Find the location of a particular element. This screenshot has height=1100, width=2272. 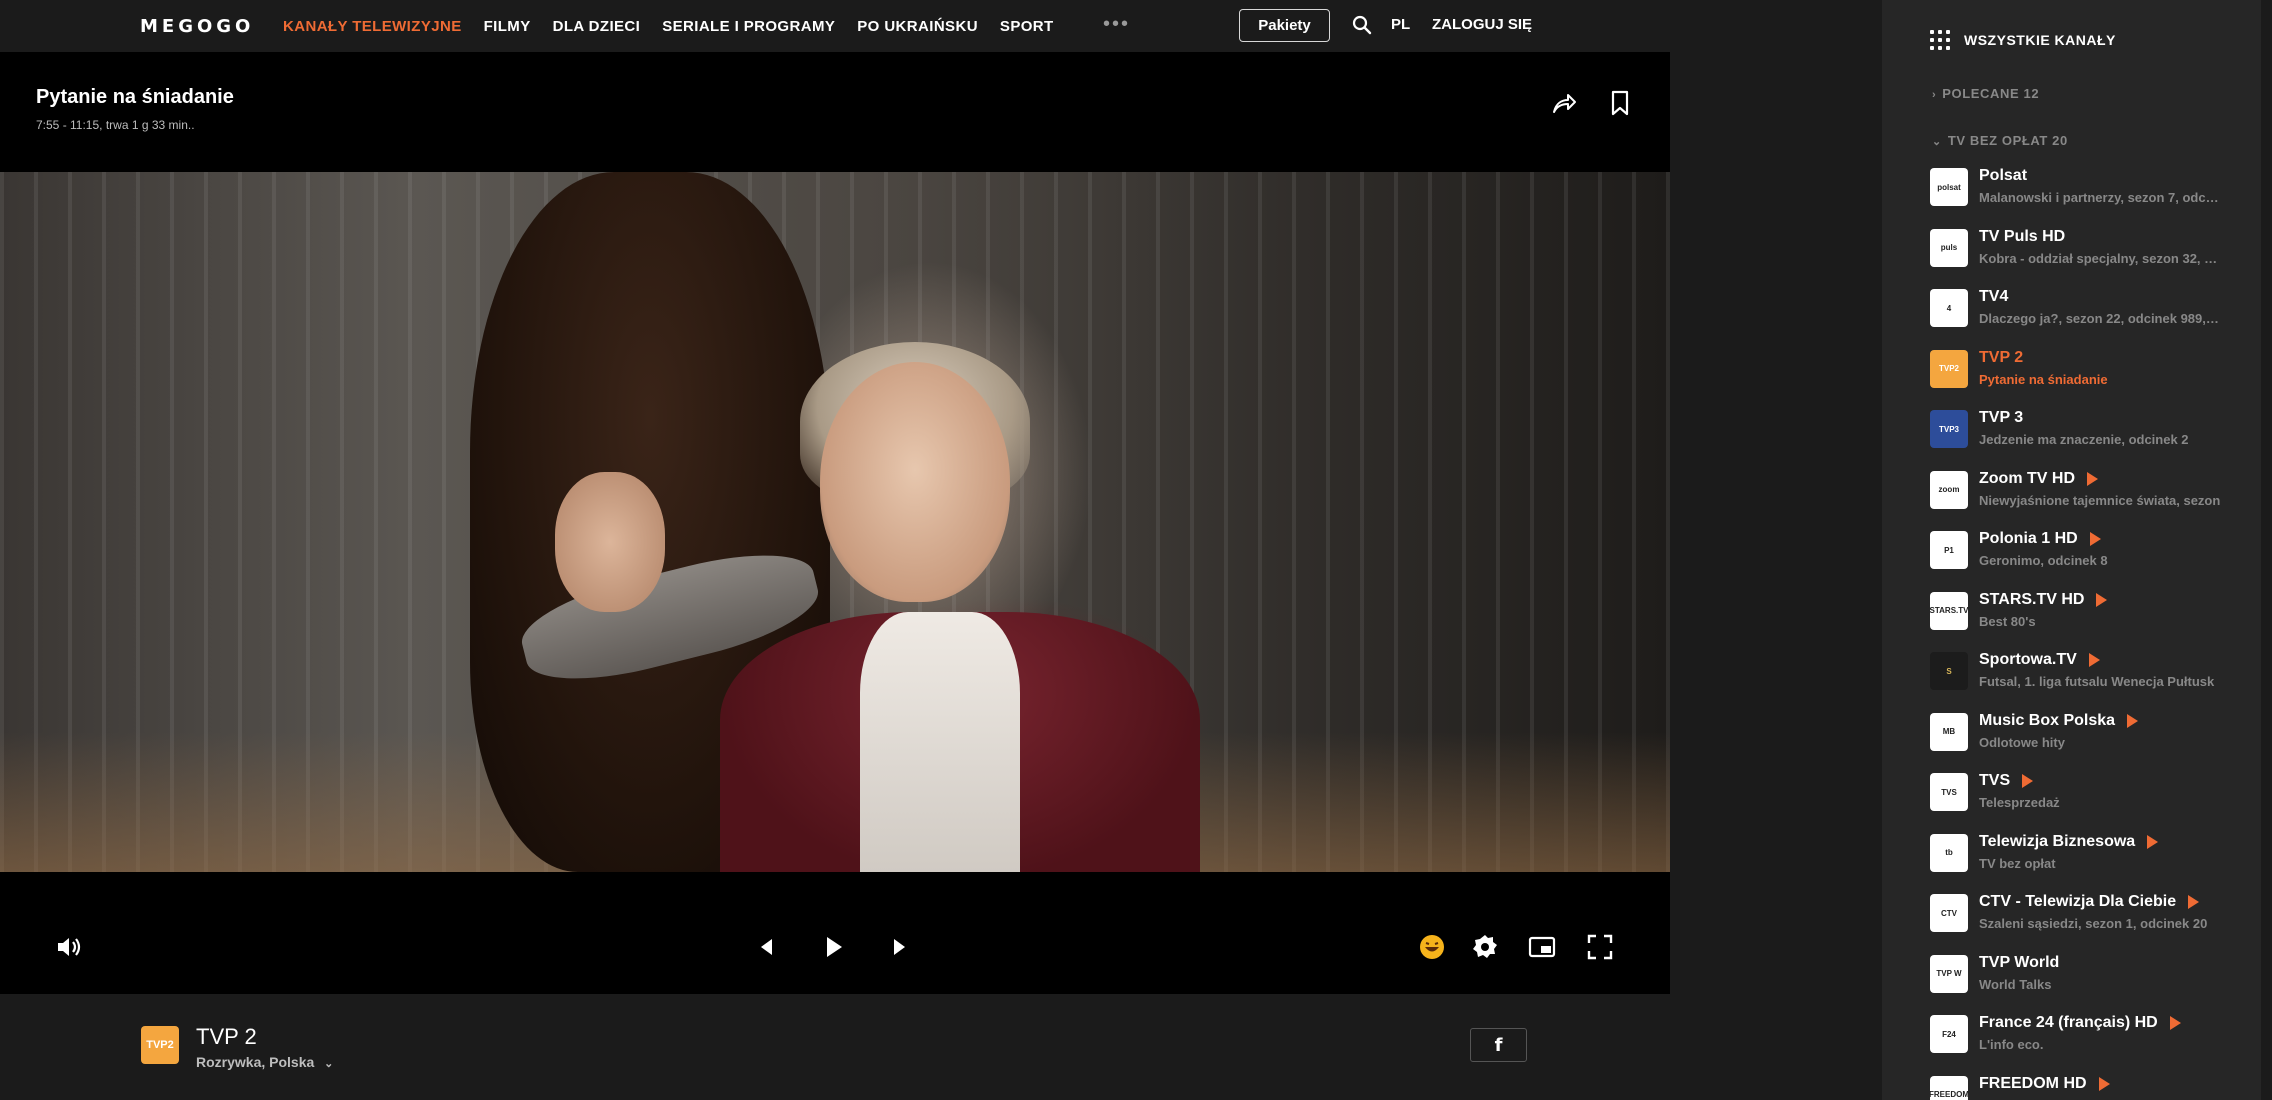

channel-name: TVP 2 is located at coordinates (2001, 357).